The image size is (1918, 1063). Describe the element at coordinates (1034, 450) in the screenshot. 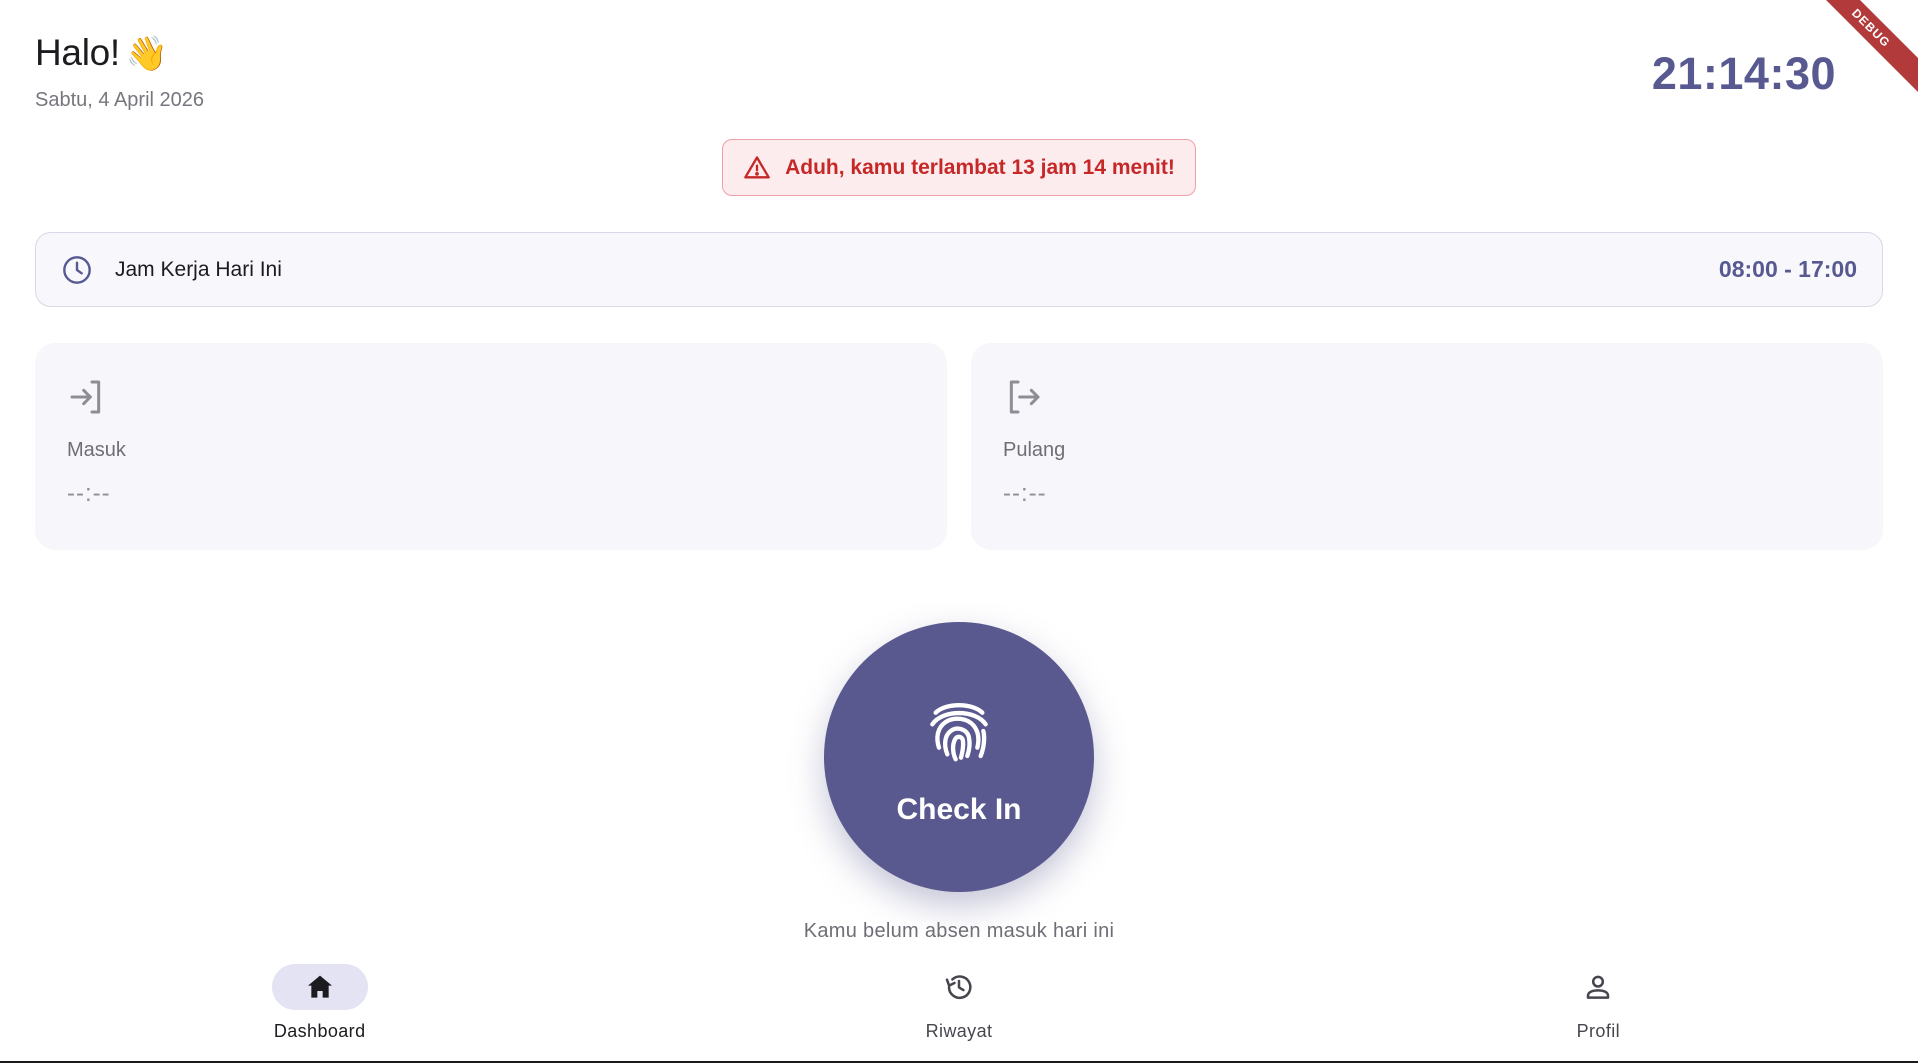

I see `check-out-label: Pulang` at that location.